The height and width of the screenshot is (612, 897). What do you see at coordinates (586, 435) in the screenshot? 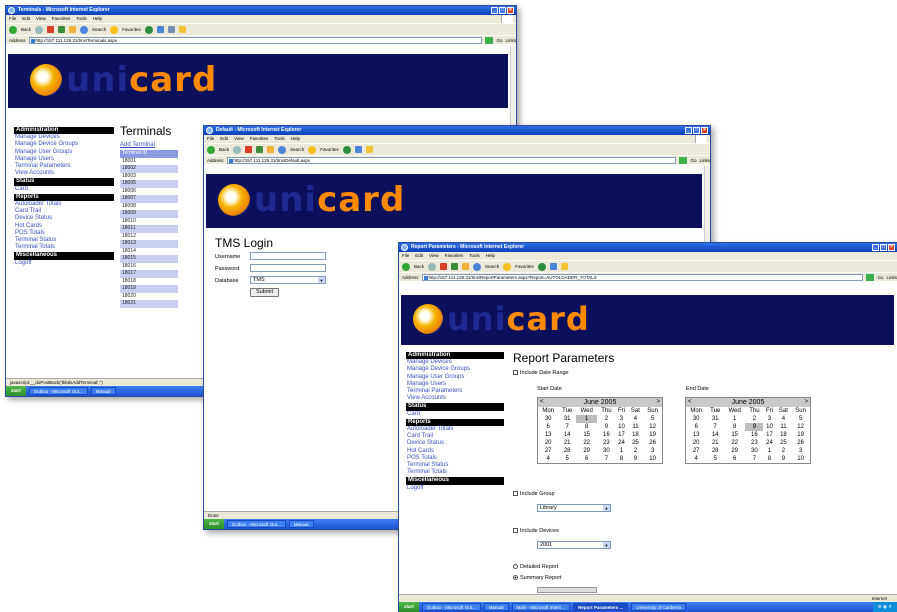
I see `calendar-day: 15` at bounding box center [586, 435].